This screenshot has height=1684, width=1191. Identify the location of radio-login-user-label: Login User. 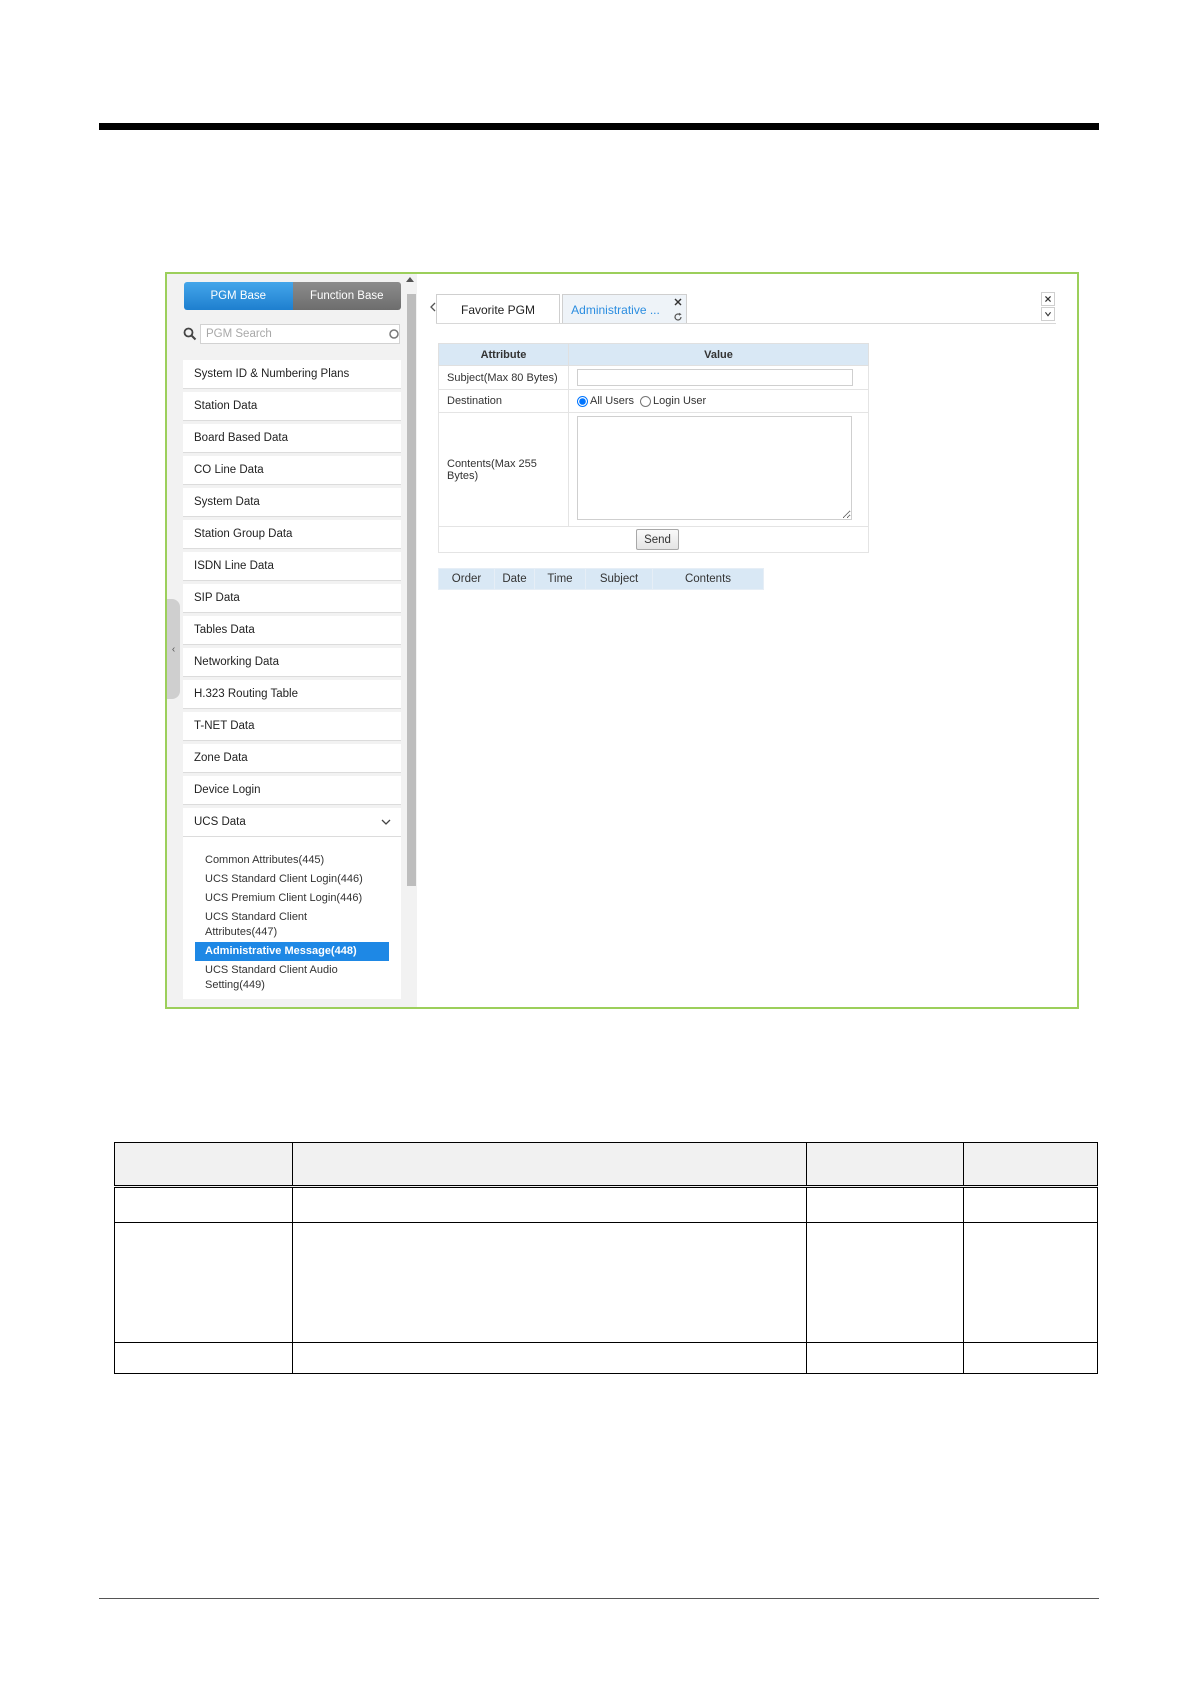
(680, 401).